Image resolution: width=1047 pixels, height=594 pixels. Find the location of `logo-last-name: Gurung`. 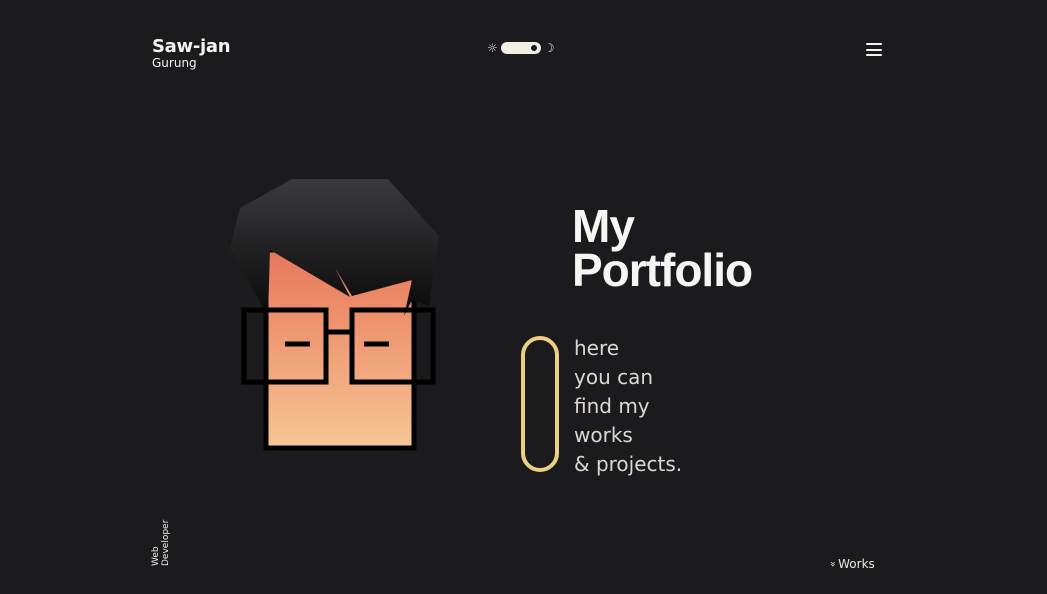

logo-last-name: Gurung is located at coordinates (174, 63).